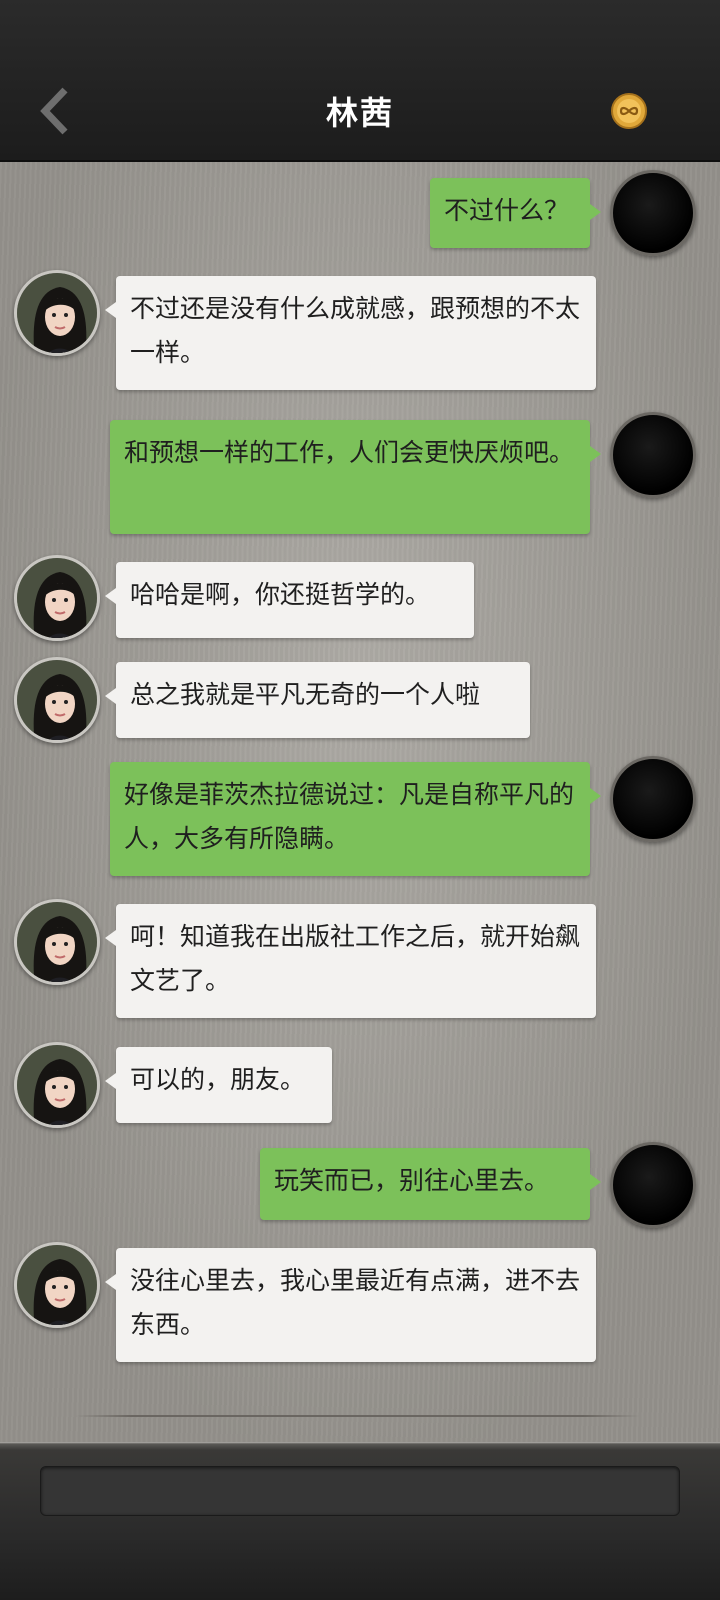 The width and height of the screenshot is (720, 1600). Describe the element at coordinates (355, 477) in the screenshot. I see `outgoing-bubble: 和预想一样的工作，人们会更快厌烦吧。` at that location.